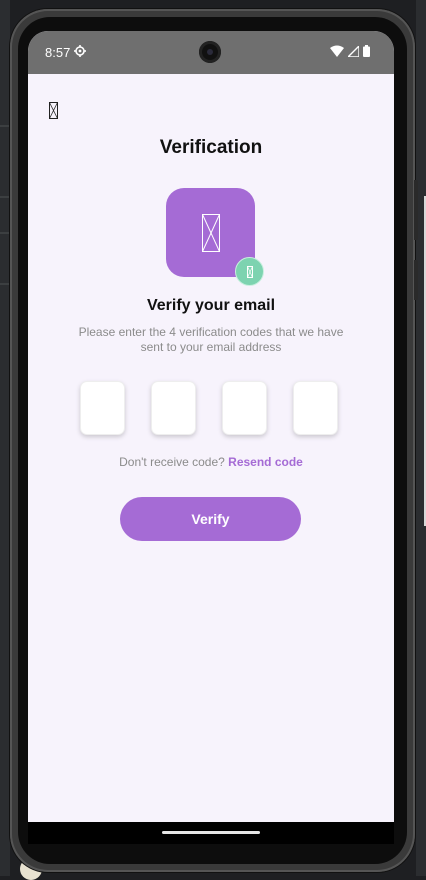  I want to click on resend-prompt: Don't receive code?, so click(172, 462).